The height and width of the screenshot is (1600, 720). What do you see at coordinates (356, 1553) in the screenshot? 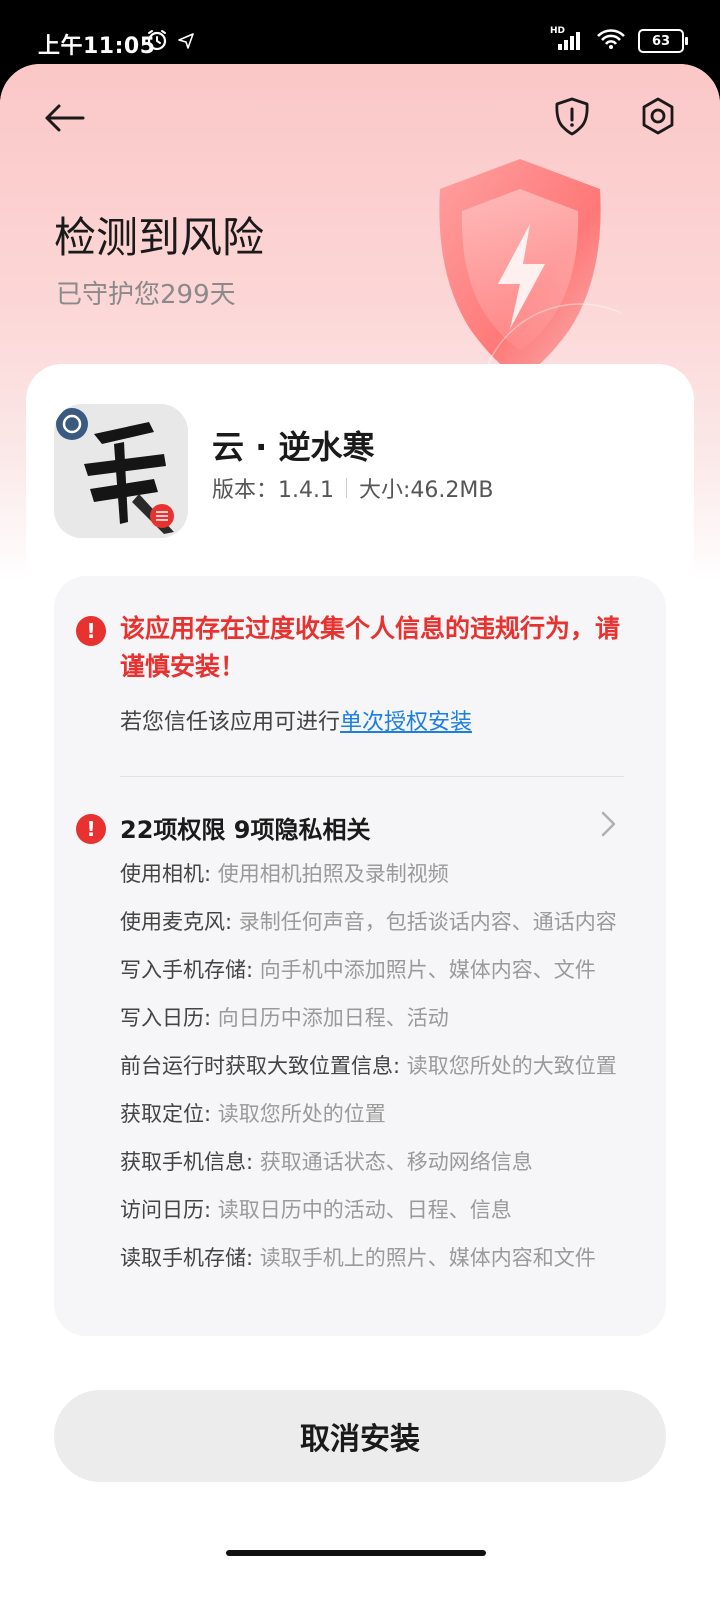
I see `home-indicator` at bounding box center [356, 1553].